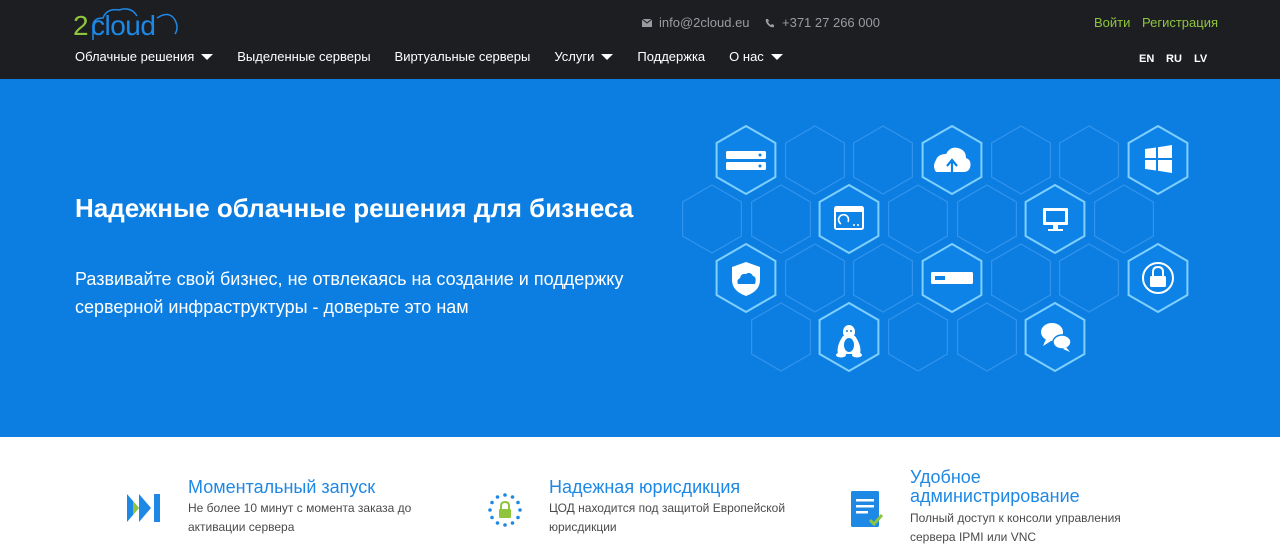 The width and height of the screenshot is (1280, 549). Describe the element at coordinates (704, 22) in the screenshot. I see `email-text: info@2cloud.eu` at that location.